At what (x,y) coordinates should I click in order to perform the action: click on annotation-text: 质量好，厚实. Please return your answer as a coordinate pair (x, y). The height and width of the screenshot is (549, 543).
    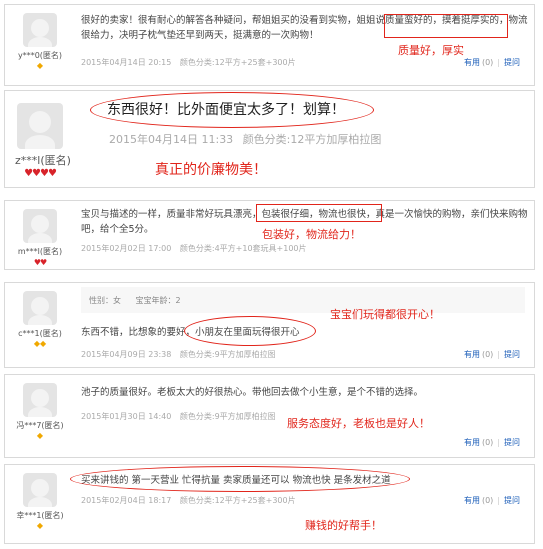
    Looking at the image, I should click on (431, 50).